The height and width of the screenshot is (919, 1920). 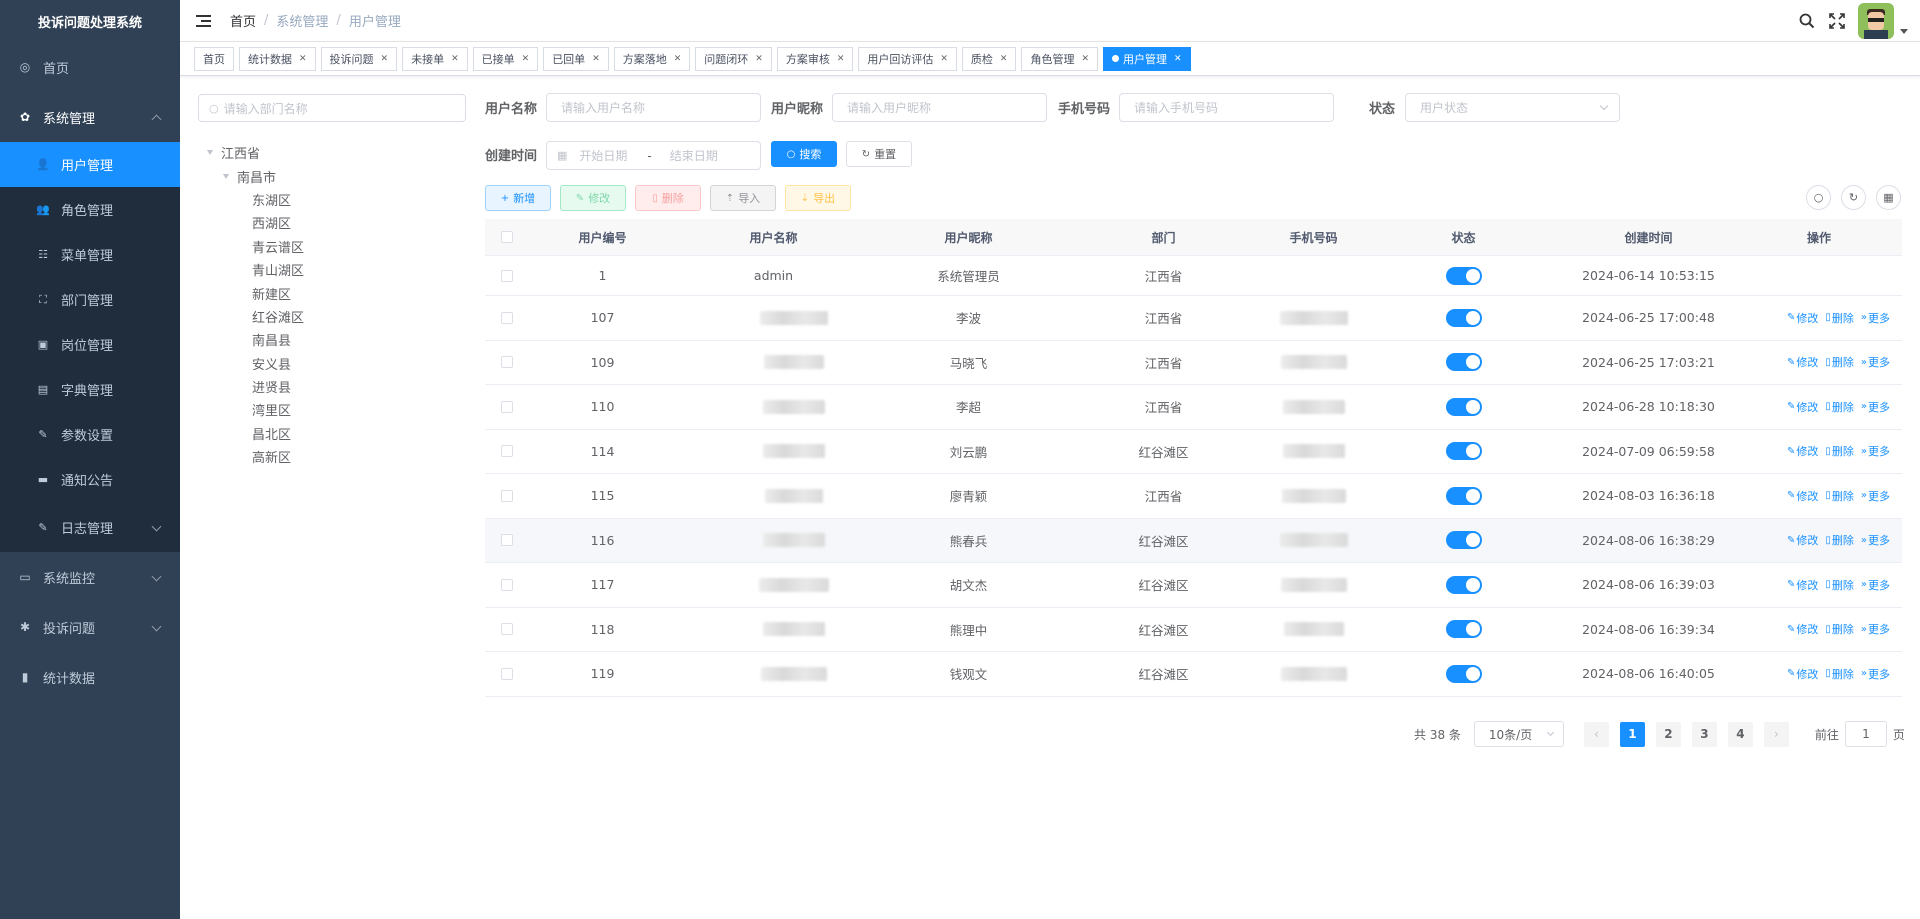 What do you see at coordinates (90, 527) in the screenshot?
I see `sidebar-item-8: ✎ 日志管理` at bounding box center [90, 527].